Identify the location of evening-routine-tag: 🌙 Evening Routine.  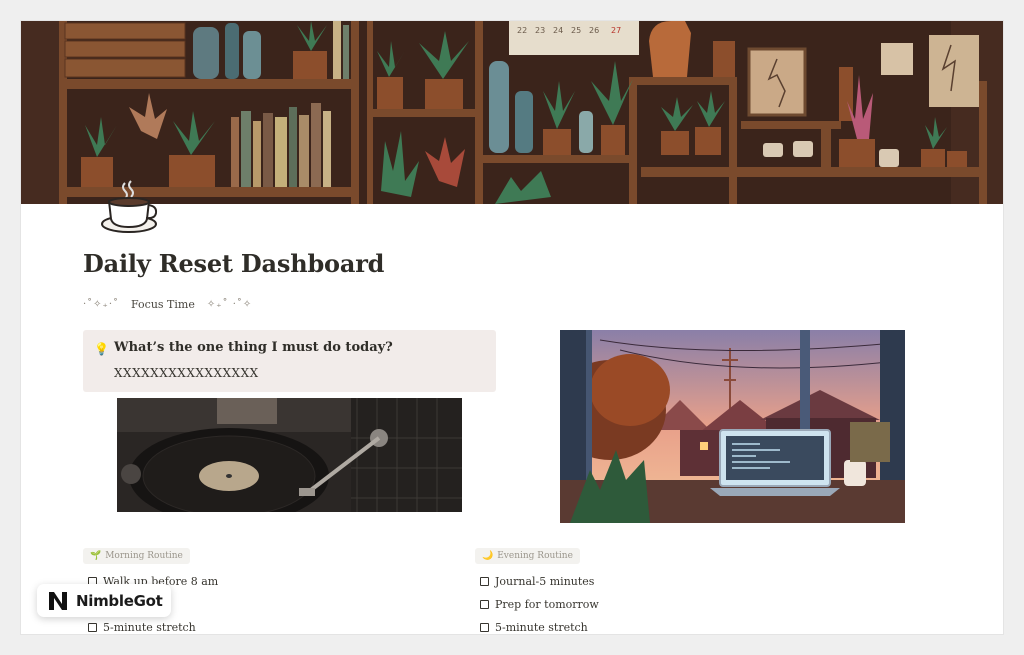
(527, 556).